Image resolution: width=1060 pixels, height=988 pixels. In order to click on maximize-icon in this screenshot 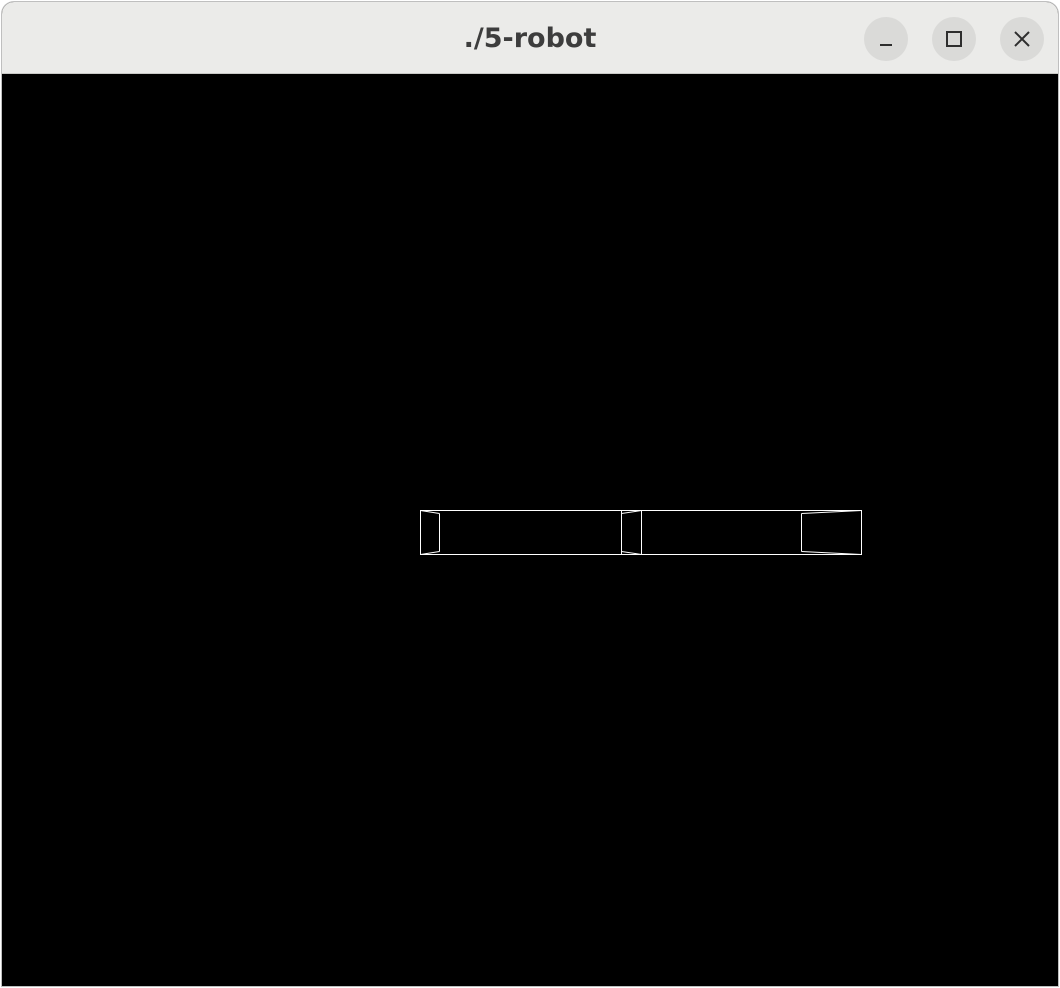, I will do `click(954, 39)`.